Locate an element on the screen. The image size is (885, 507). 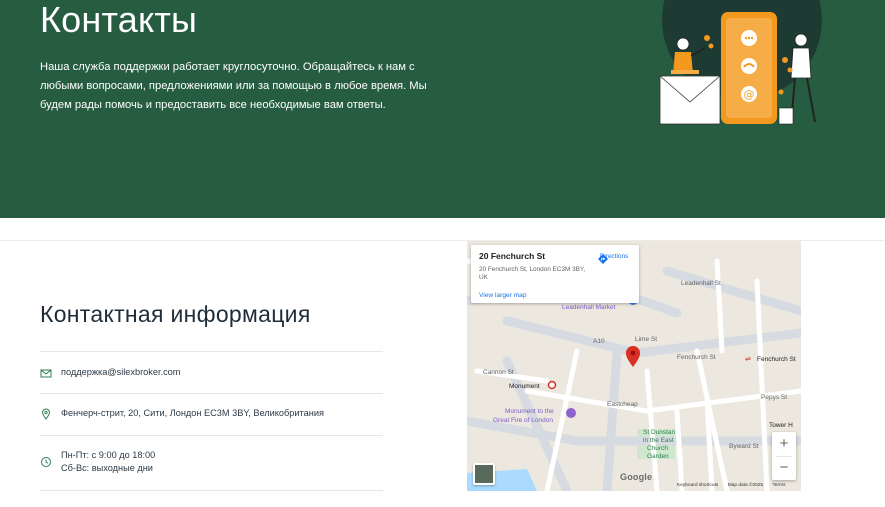
contact-email: поддержка@silexbroker.com is located at coordinates (120, 372).